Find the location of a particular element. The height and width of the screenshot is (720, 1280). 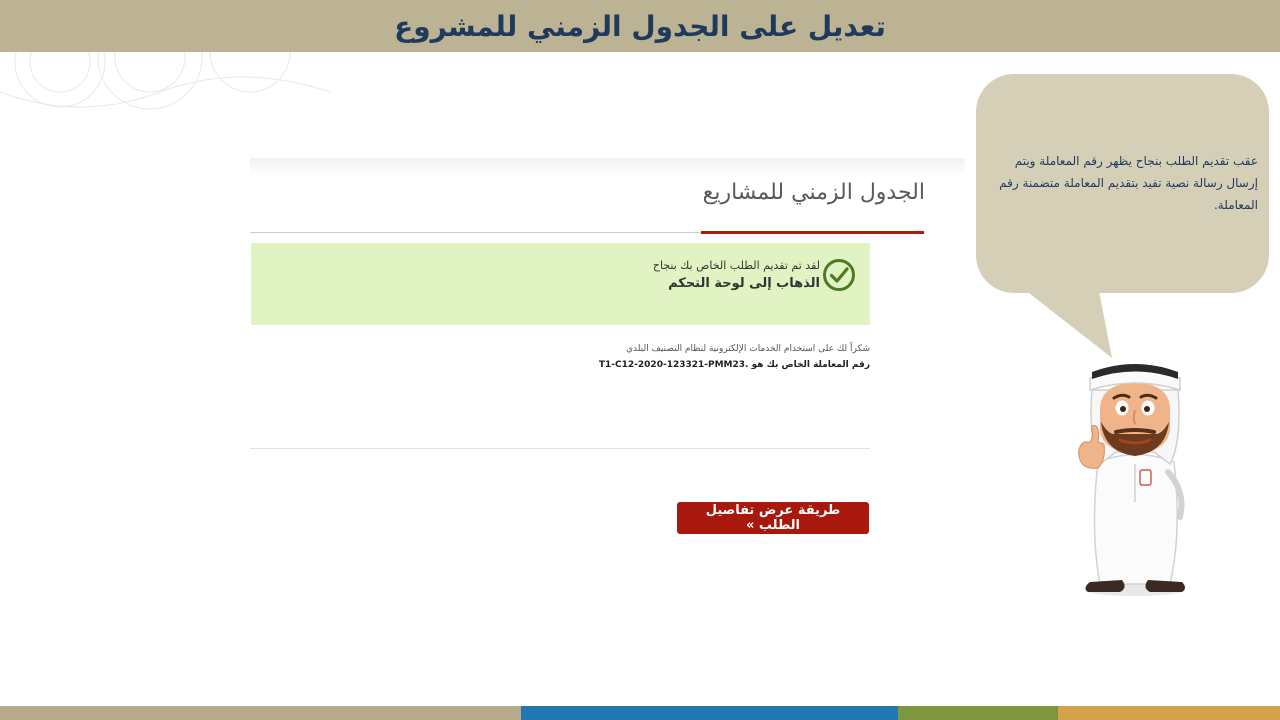

success-message: لقد تم تقديم الطلب الخاص بك بنجاح is located at coordinates (736, 265).